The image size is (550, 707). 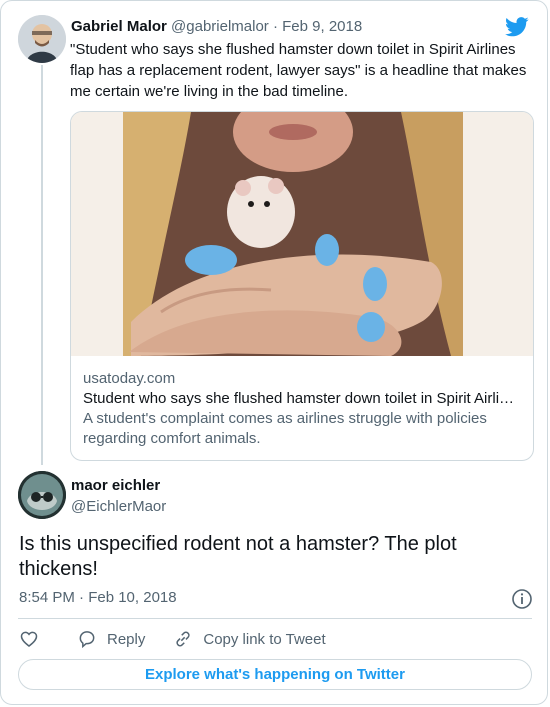 What do you see at coordinates (220, 26) in the screenshot?
I see `author-handle: @gabrielmalor` at bounding box center [220, 26].